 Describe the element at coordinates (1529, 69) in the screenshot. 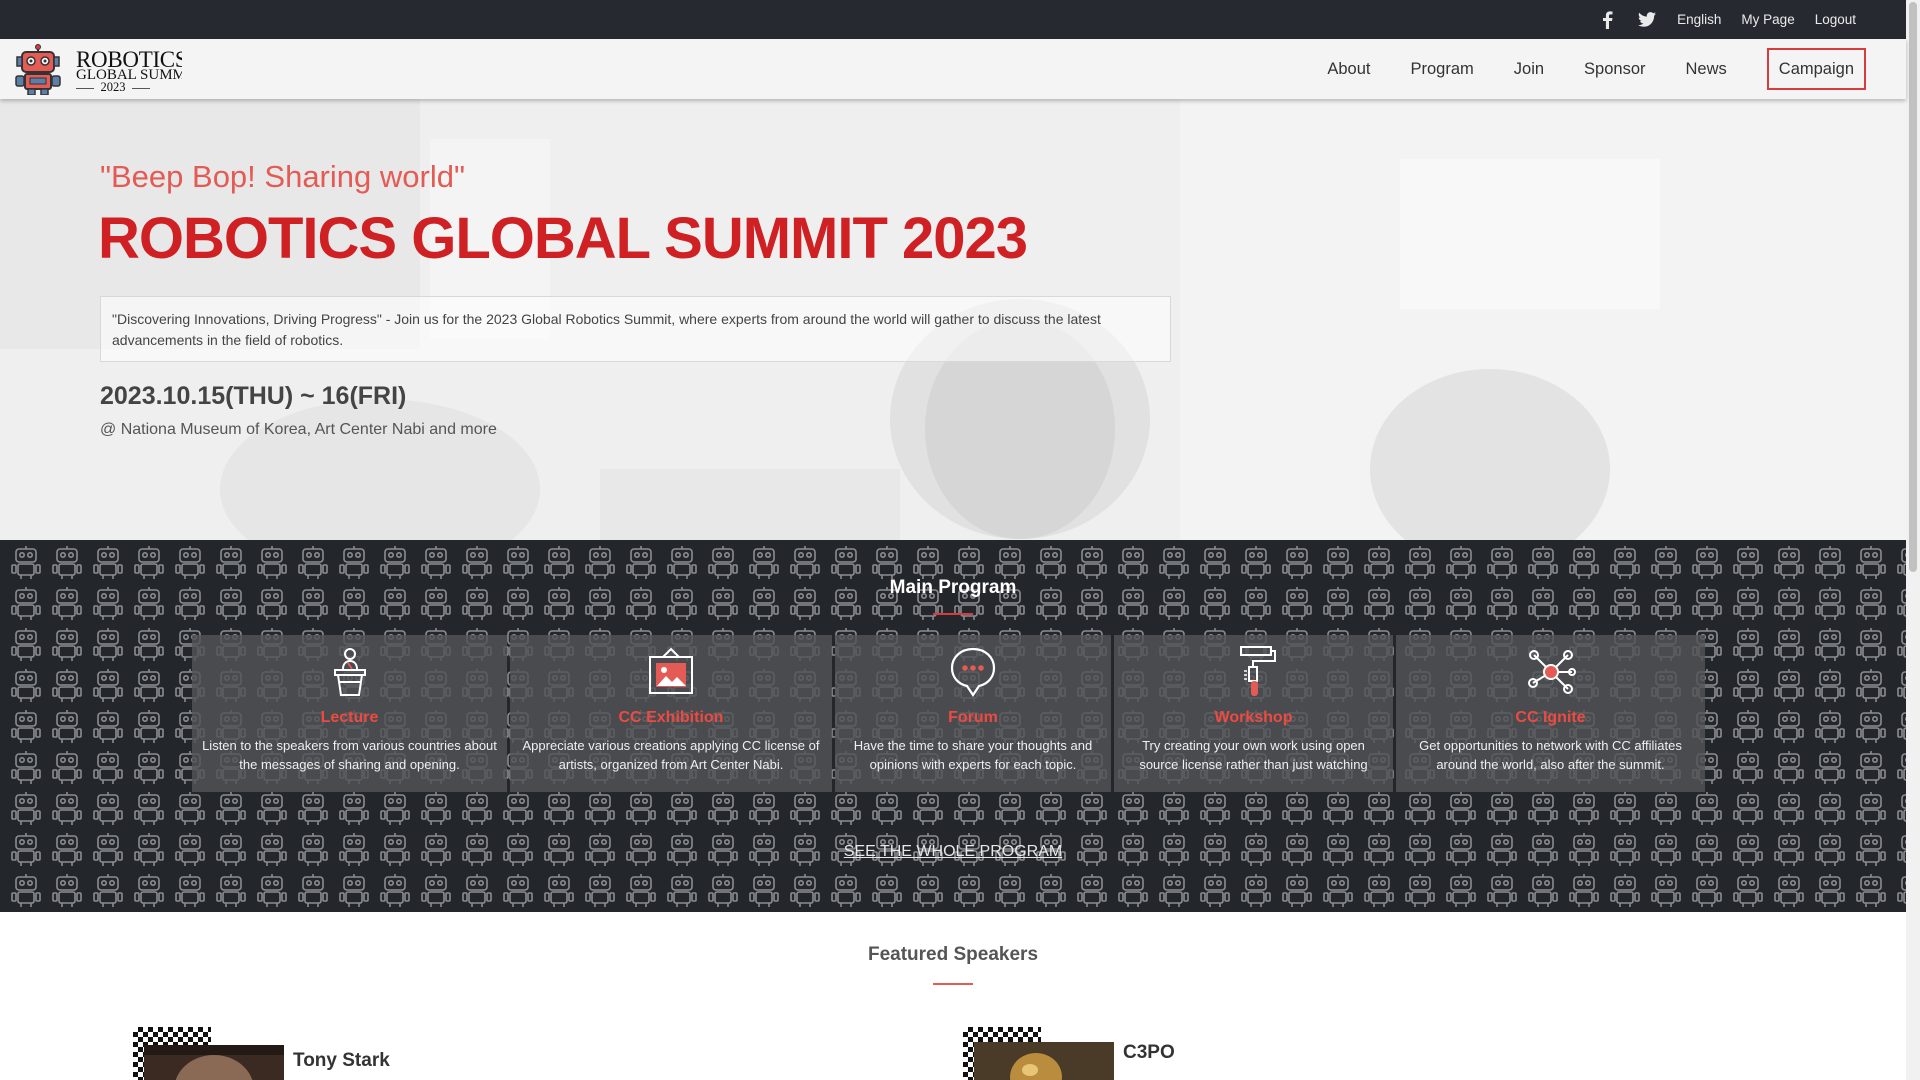

I see `nav-join: Join` at that location.